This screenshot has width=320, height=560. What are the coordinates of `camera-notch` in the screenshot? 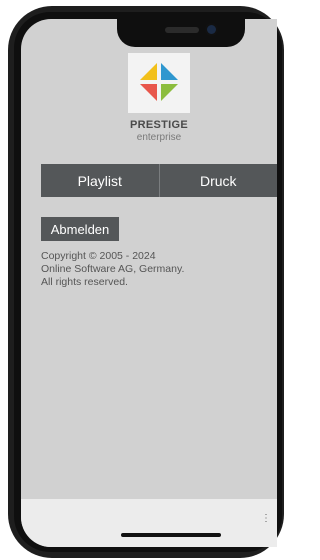 It's located at (181, 33).